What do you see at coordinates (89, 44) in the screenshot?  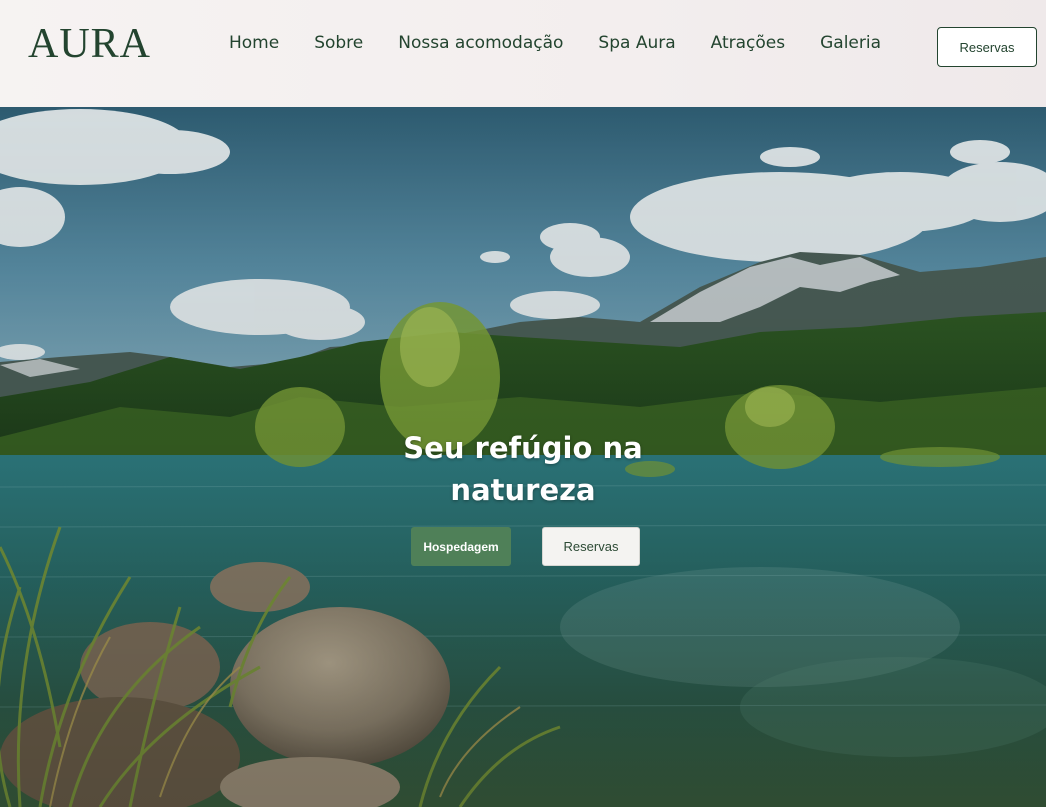 I see `brand-logo: AURA` at bounding box center [89, 44].